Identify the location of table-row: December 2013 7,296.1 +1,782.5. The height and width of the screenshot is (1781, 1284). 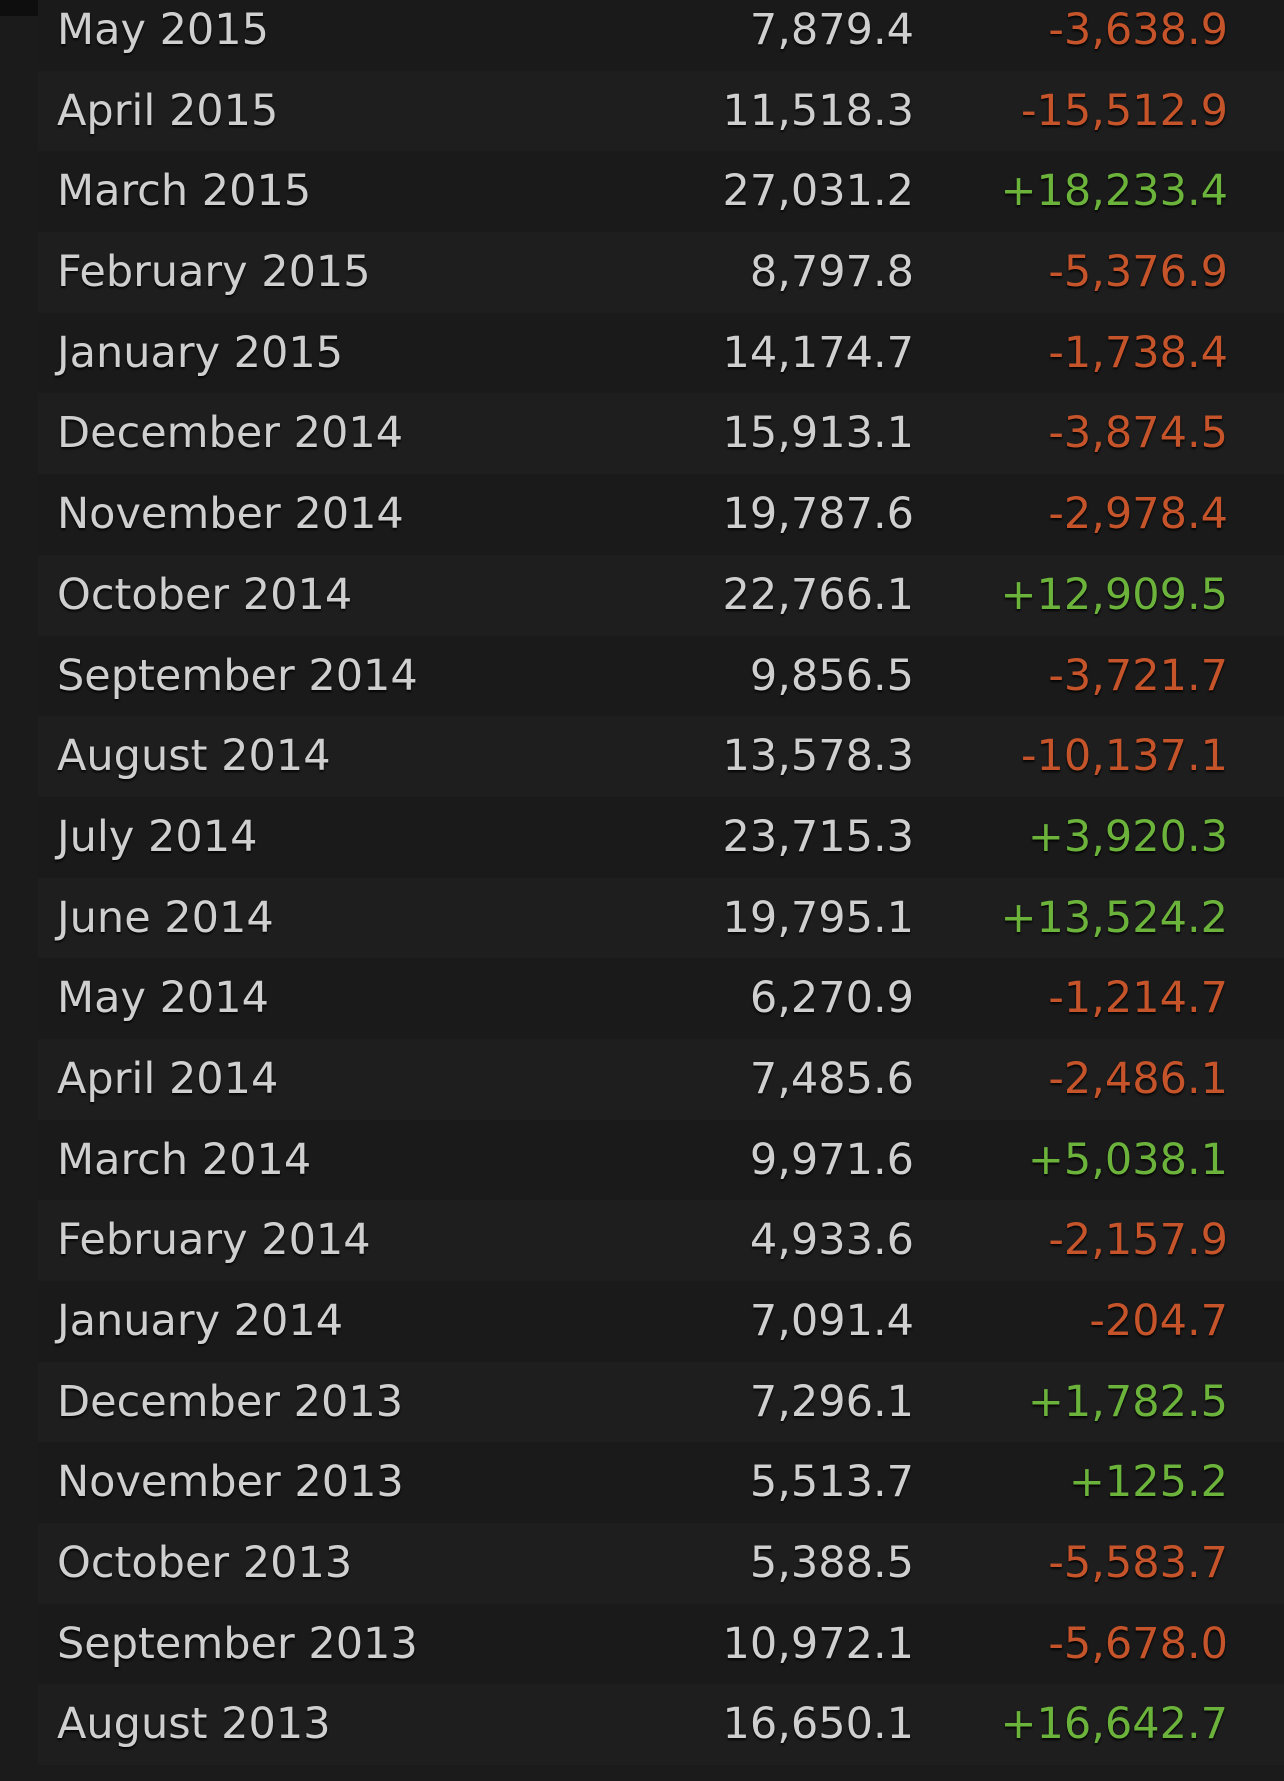
(661, 1402).